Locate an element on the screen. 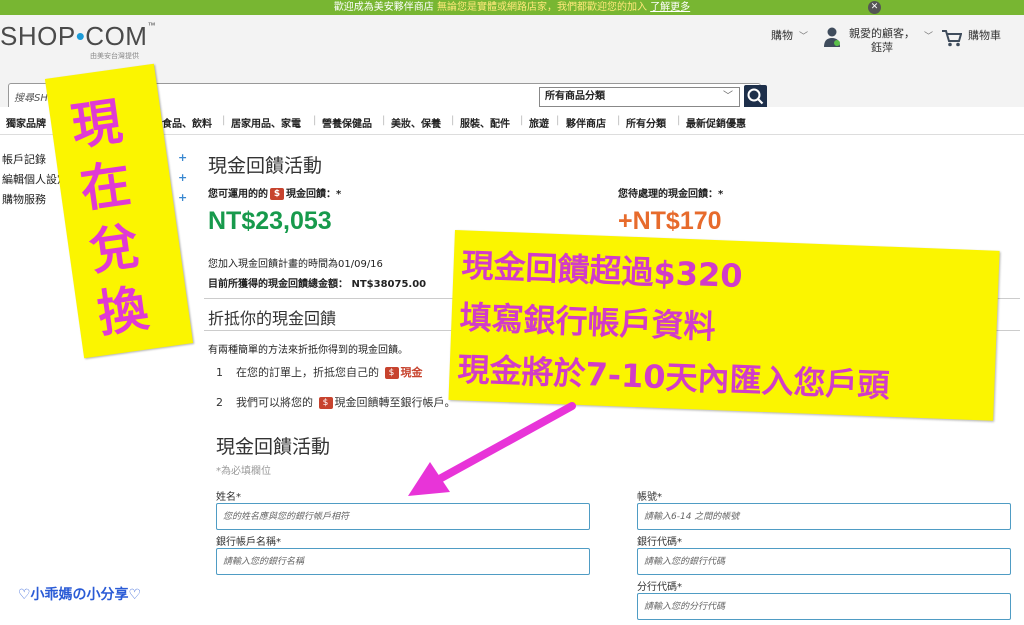 The height and width of the screenshot is (625, 1024). account-menu: 親愛的顧客， 鈺萍 is located at coordinates (882, 41).